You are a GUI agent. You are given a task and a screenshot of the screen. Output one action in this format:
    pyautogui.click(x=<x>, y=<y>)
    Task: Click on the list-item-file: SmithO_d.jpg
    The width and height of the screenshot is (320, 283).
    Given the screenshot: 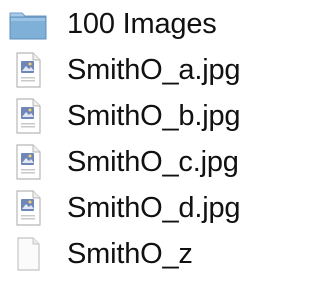 What is the action you would take?
    pyautogui.click(x=139, y=208)
    